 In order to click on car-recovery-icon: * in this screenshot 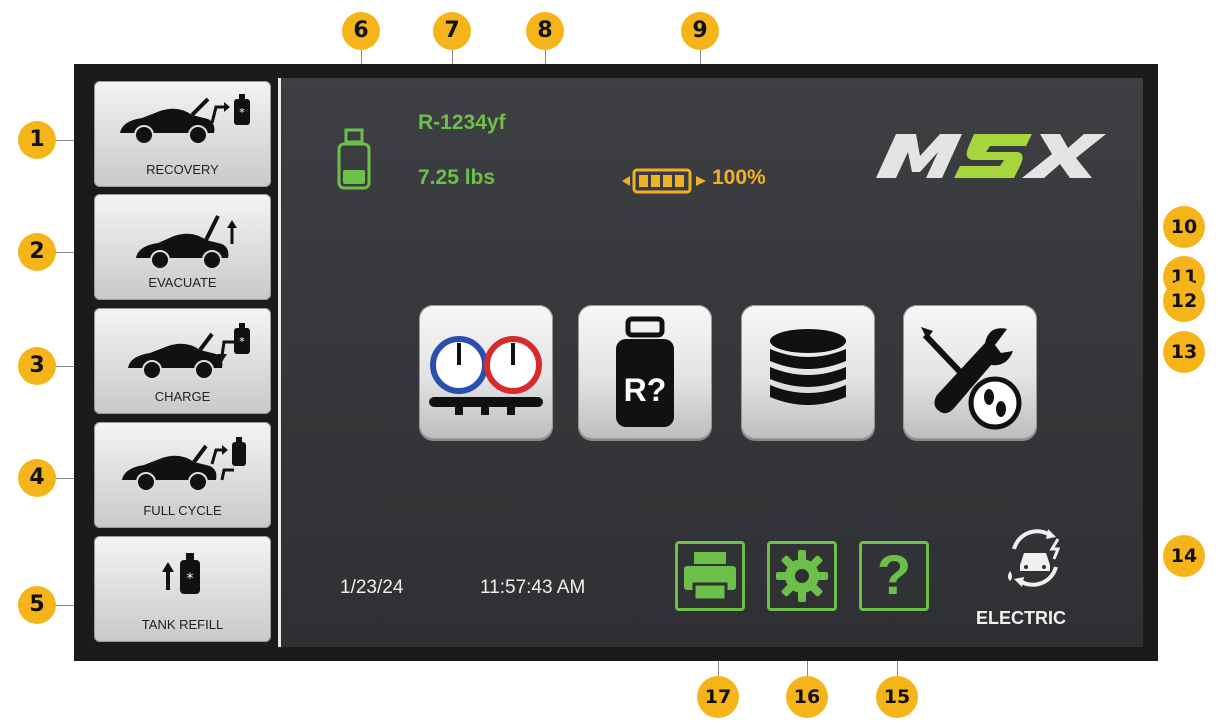, I will do `click(185, 119)`.